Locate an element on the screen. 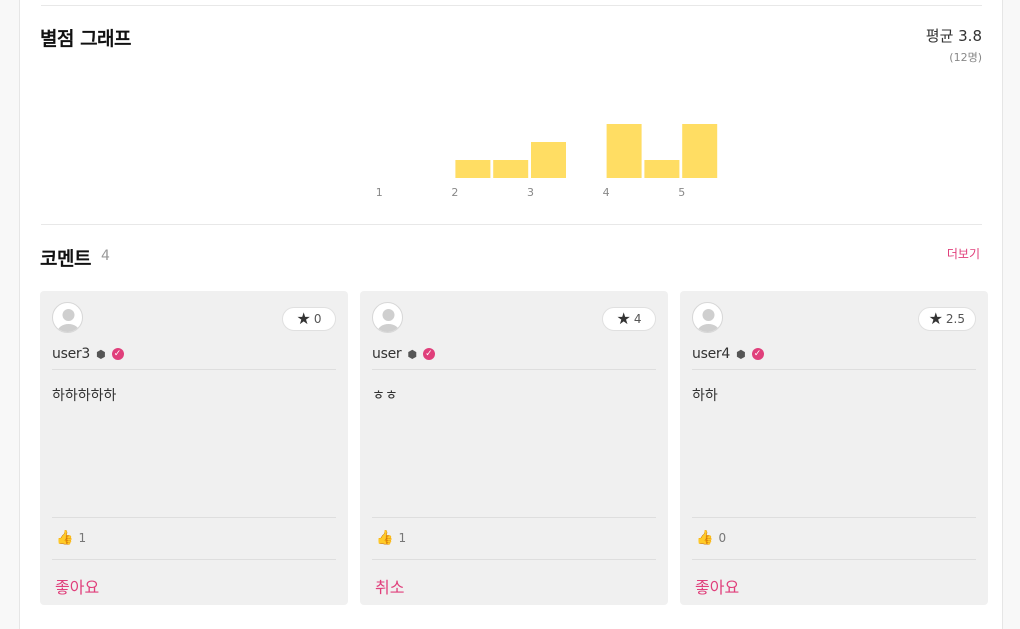 The width and height of the screenshot is (1020, 629). star-rating-badge: ★ 4 is located at coordinates (629, 319).